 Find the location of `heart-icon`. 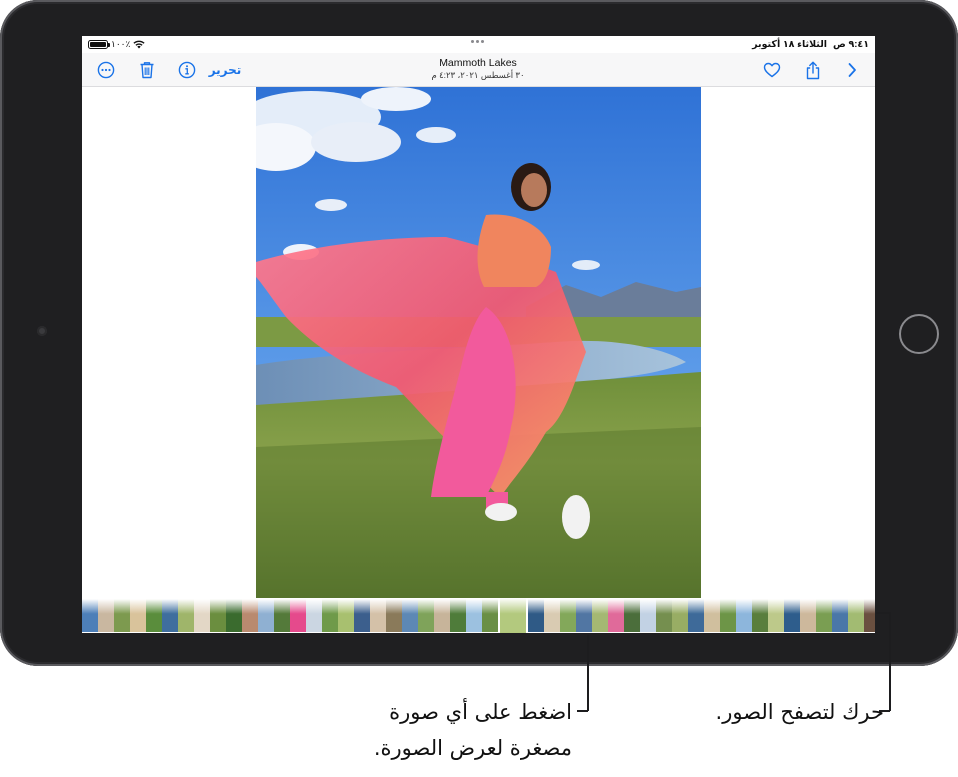

heart-icon is located at coordinates (772, 70).